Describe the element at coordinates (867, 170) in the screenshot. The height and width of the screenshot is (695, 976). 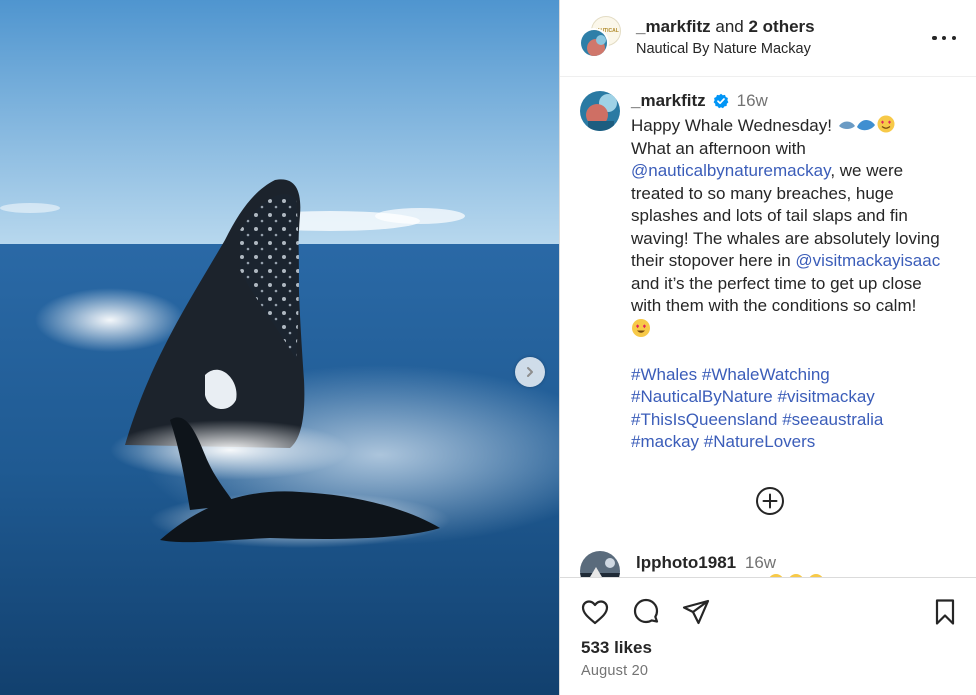
I see `caption-line: , we were` at that location.